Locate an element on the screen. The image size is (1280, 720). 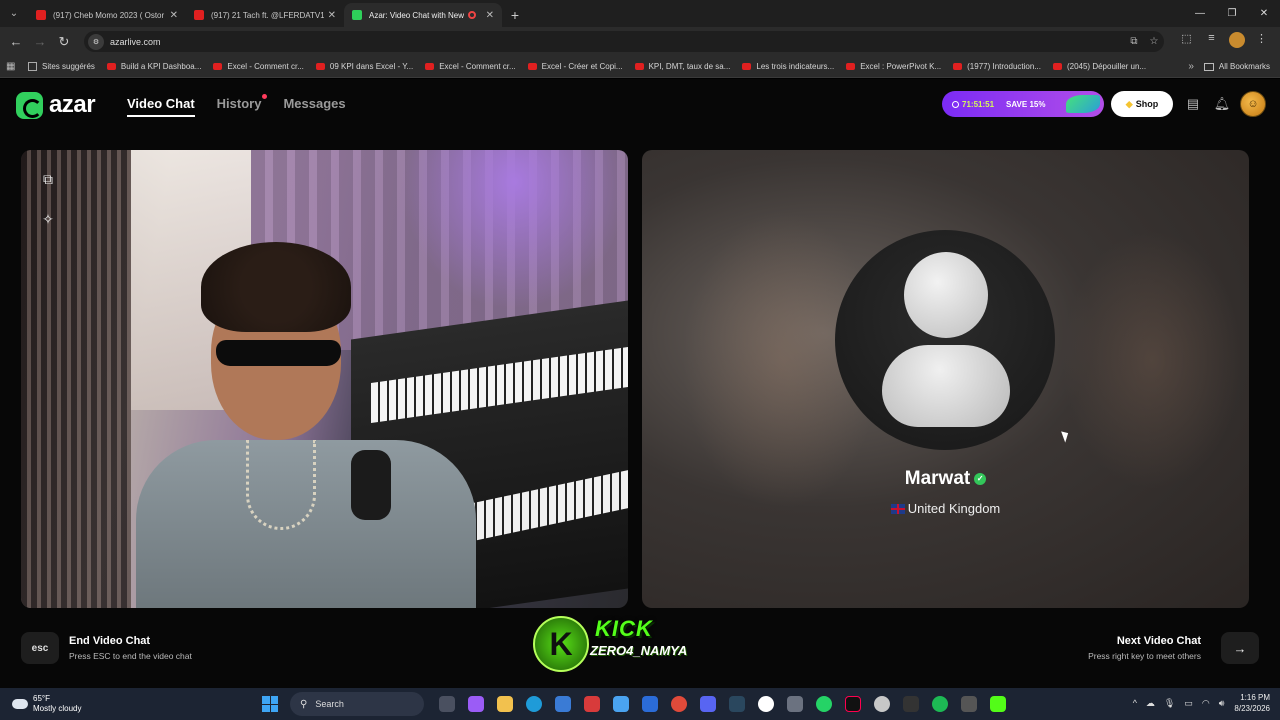
chatgpt-icon is located at coordinates (765, 704).